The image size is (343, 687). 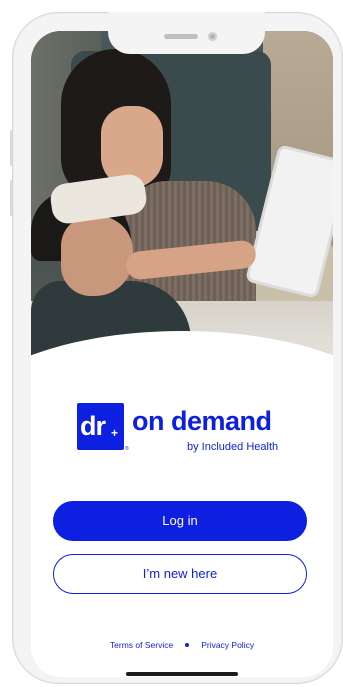 I want to click on brand-logo: dr + ® on demand by Included Health, so click(x=182, y=433).